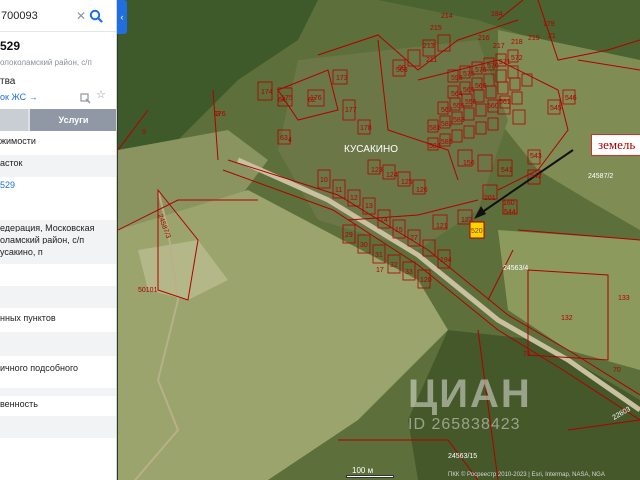  What do you see at coordinates (58, 254) in the screenshot?
I see `info-row: усакино, п` at bounding box center [58, 254].